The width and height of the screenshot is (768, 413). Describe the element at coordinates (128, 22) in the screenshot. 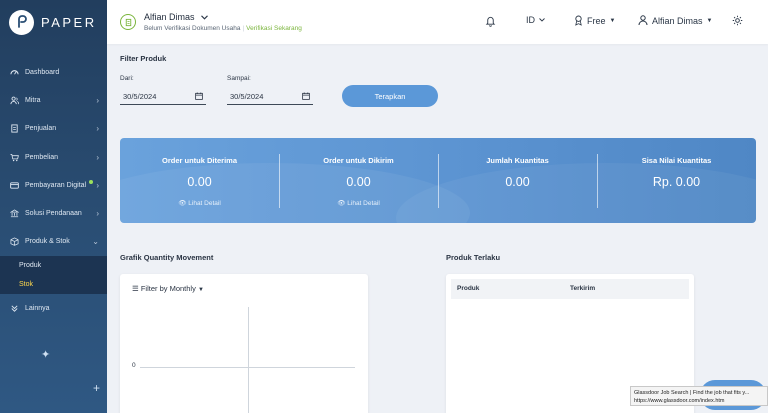

I see `verification-badge-icon` at that location.